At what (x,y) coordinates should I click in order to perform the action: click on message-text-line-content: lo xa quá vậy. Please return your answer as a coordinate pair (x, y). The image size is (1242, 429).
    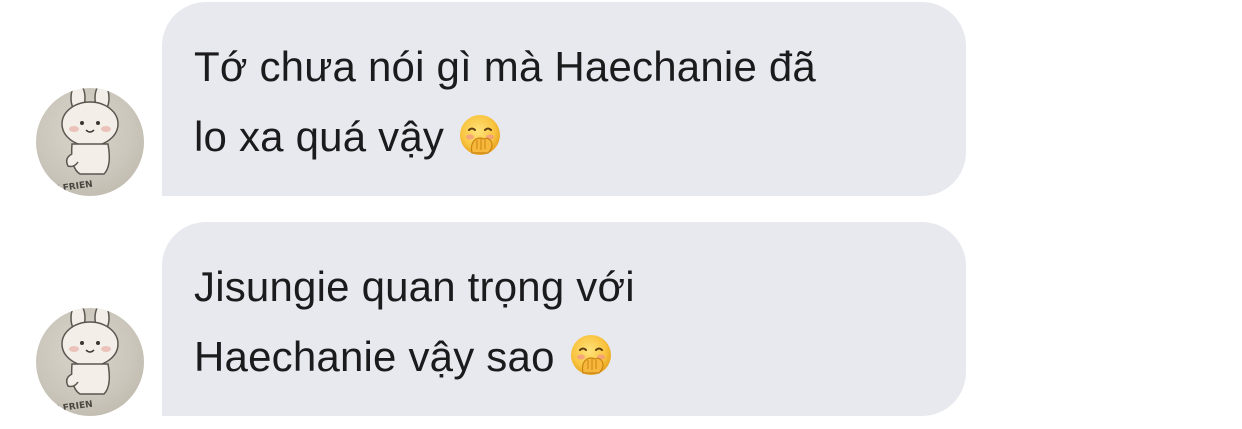
    Looking at the image, I should click on (319, 136).